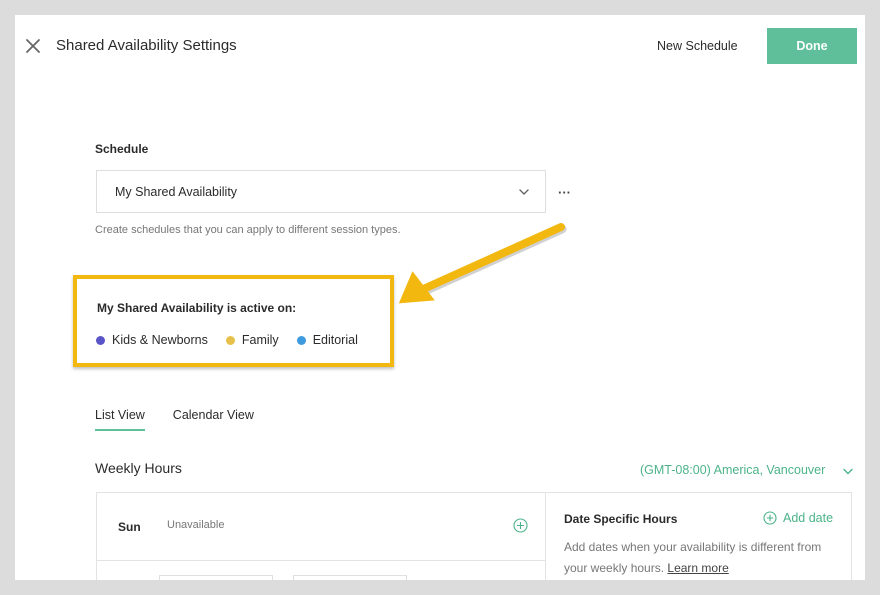 This screenshot has height=595, width=880. Describe the element at coordinates (146, 45) in the screenshot. I see `page-title: Shared Availability Settings` at that location.